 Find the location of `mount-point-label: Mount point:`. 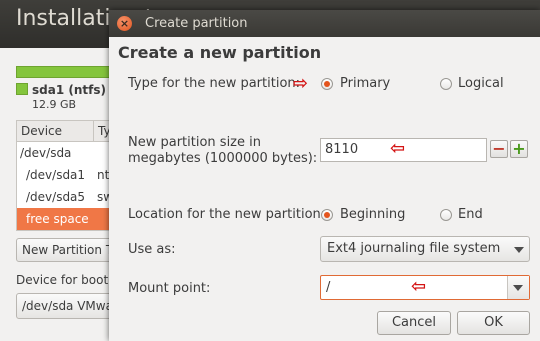

mount-point-label: Mount point: is located at coordinates (169, 288).